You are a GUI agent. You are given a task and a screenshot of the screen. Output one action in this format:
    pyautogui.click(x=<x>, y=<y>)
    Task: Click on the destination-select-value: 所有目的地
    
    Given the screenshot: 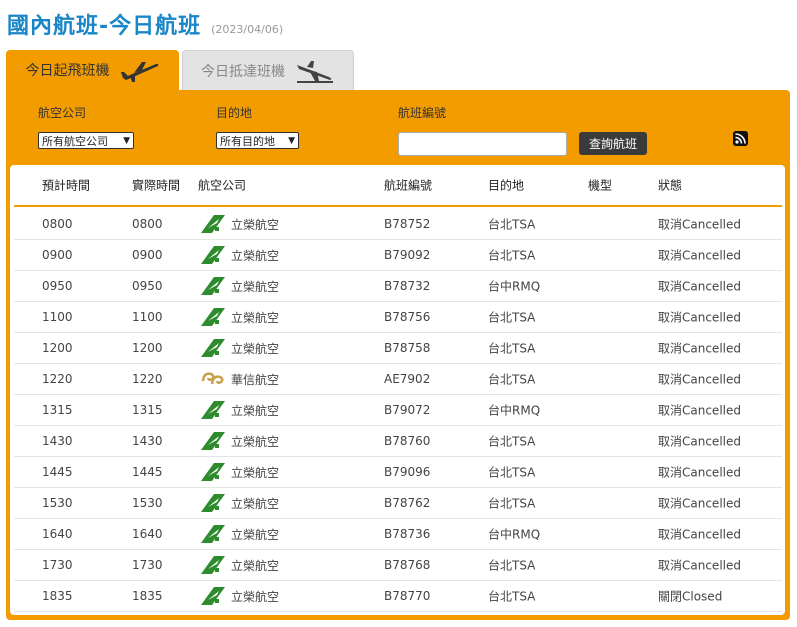 What is the action you would take?
    pyautogui.click(x=247, y=141)
    